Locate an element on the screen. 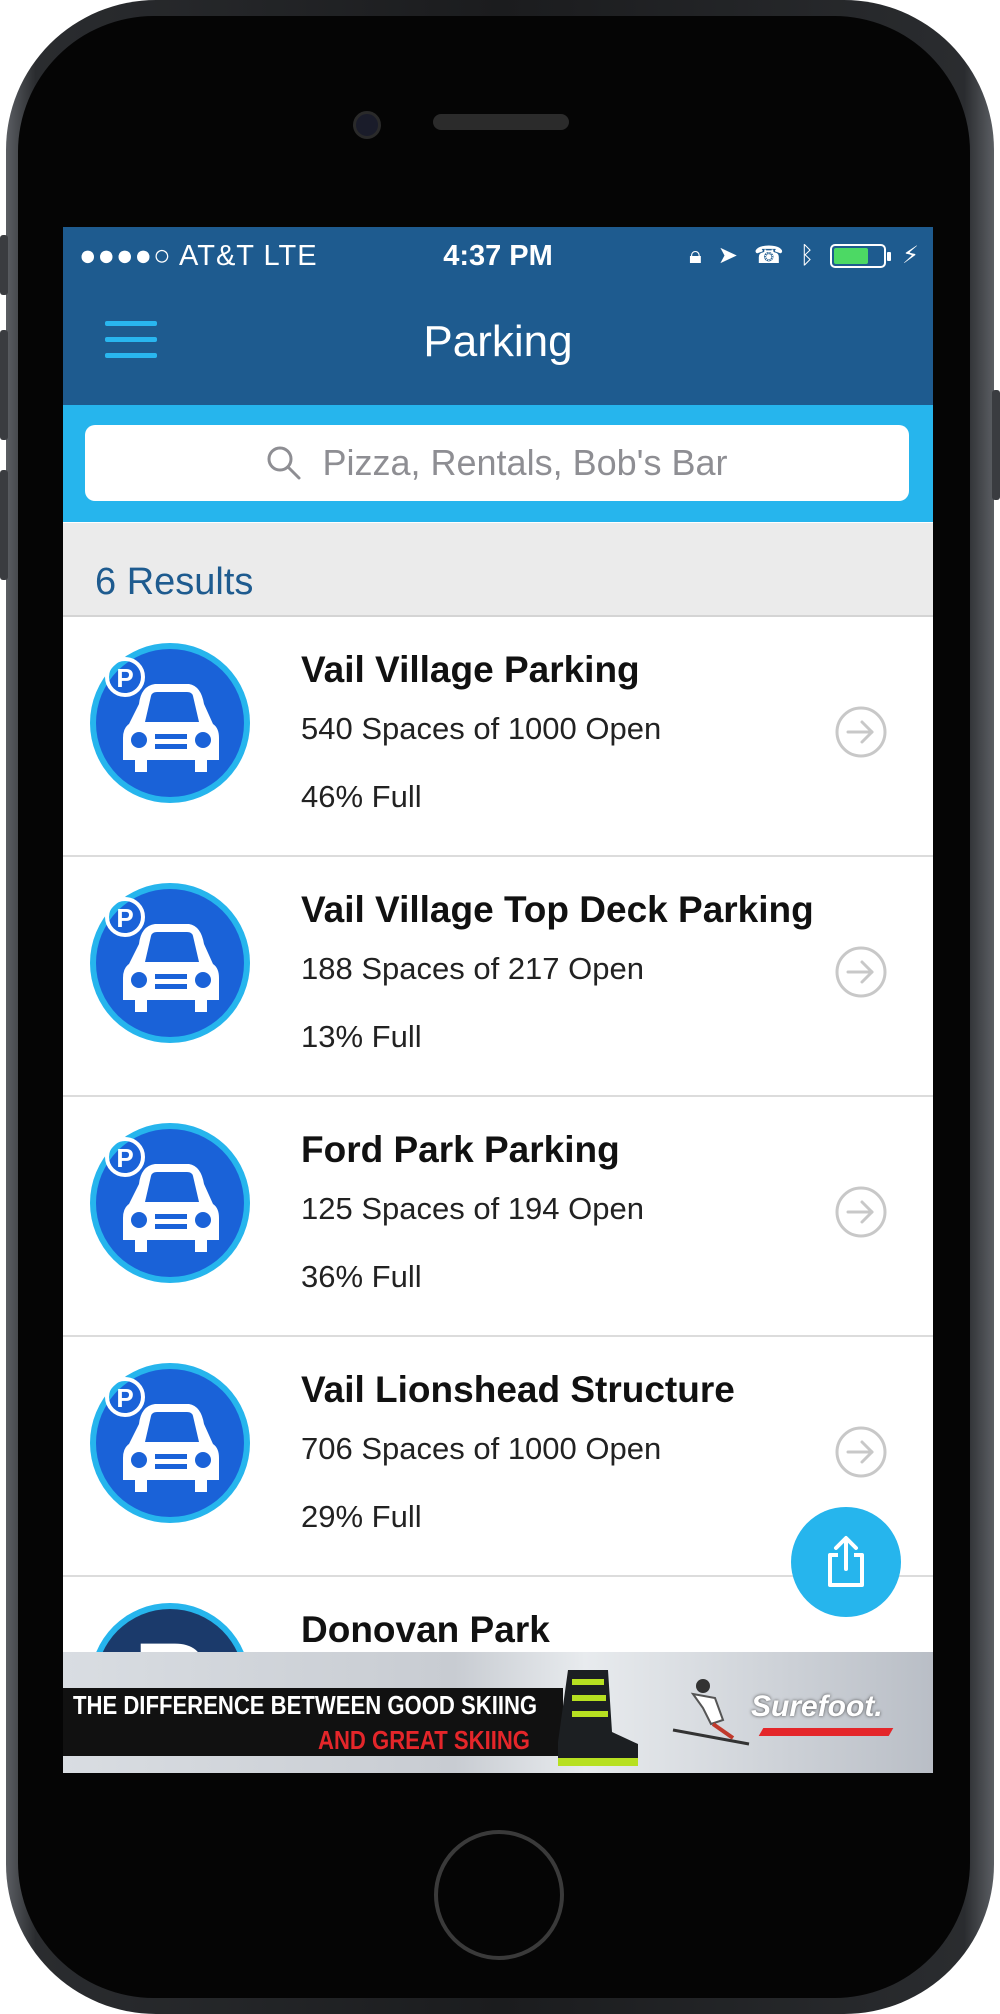  ad-headline: THE DIFFERENCE BETWEEN GOOD SKIING is located at coordinates (305, 1705).